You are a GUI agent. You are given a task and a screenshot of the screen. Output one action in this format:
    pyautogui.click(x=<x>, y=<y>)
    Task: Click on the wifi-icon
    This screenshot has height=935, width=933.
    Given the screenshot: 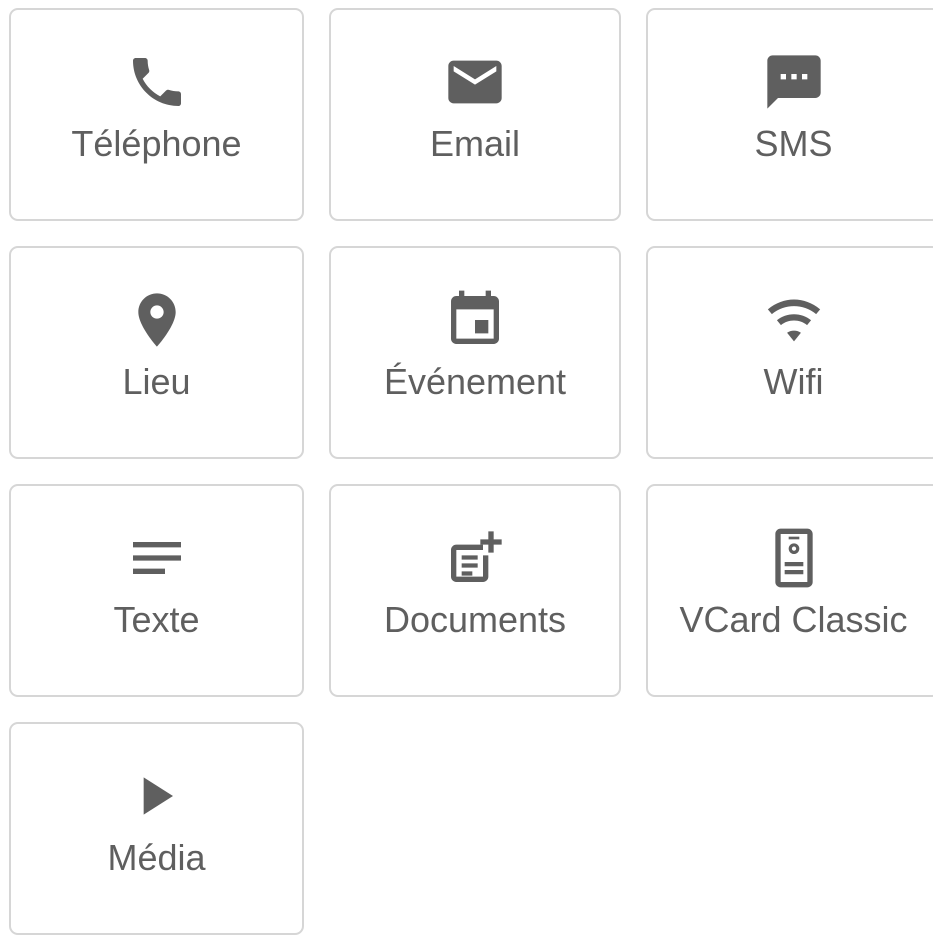 What is the action you would take?
    pyautogui.click(x=794, y=320)
    